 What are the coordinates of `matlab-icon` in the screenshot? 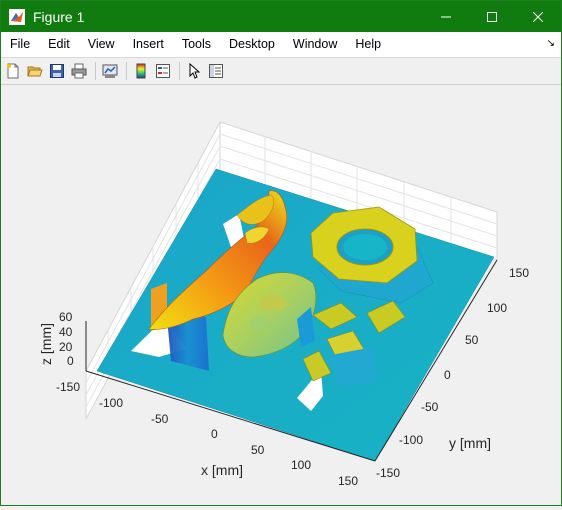 It's located at (17, 16).